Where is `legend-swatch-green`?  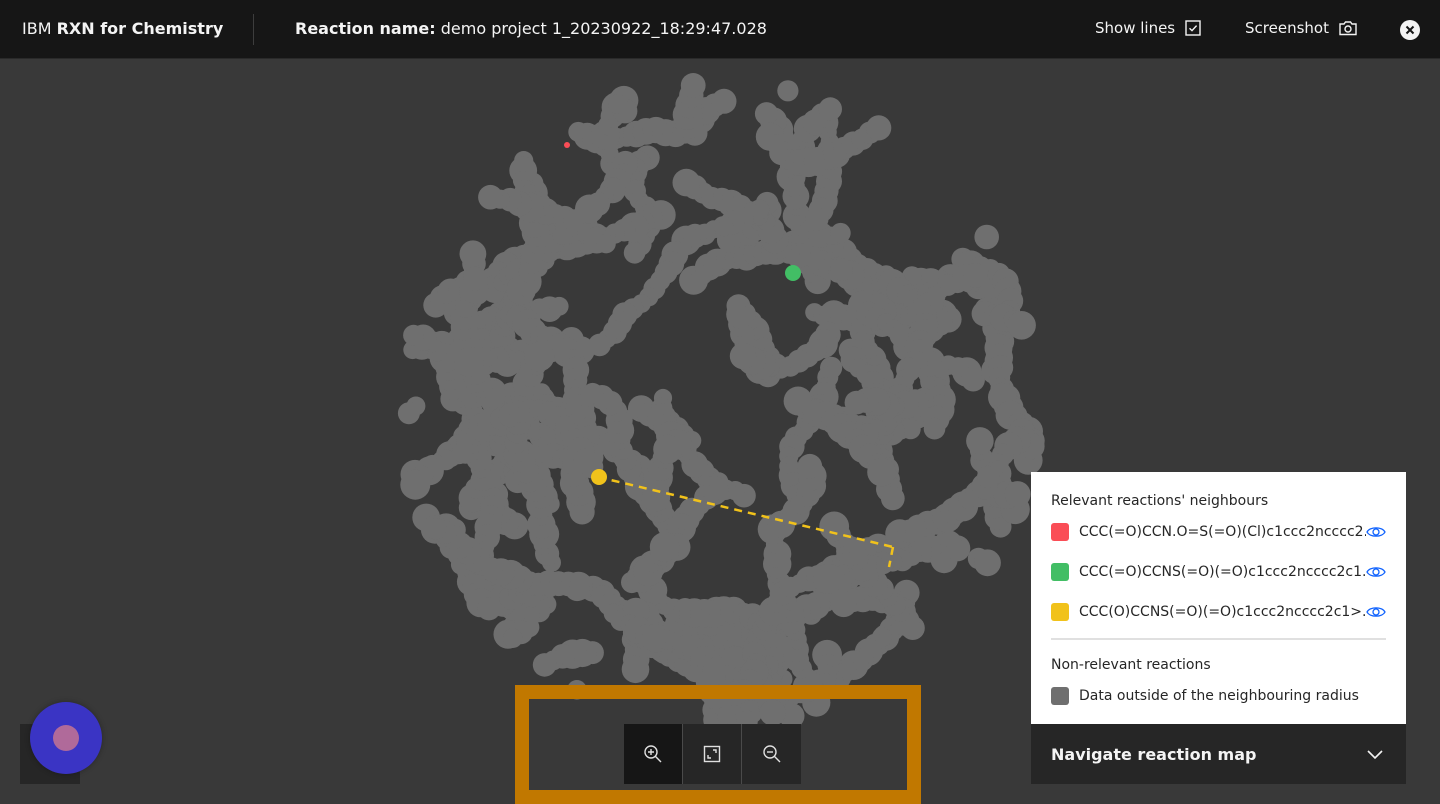
legend-swatch-green is located at coordinates (1060, 572).